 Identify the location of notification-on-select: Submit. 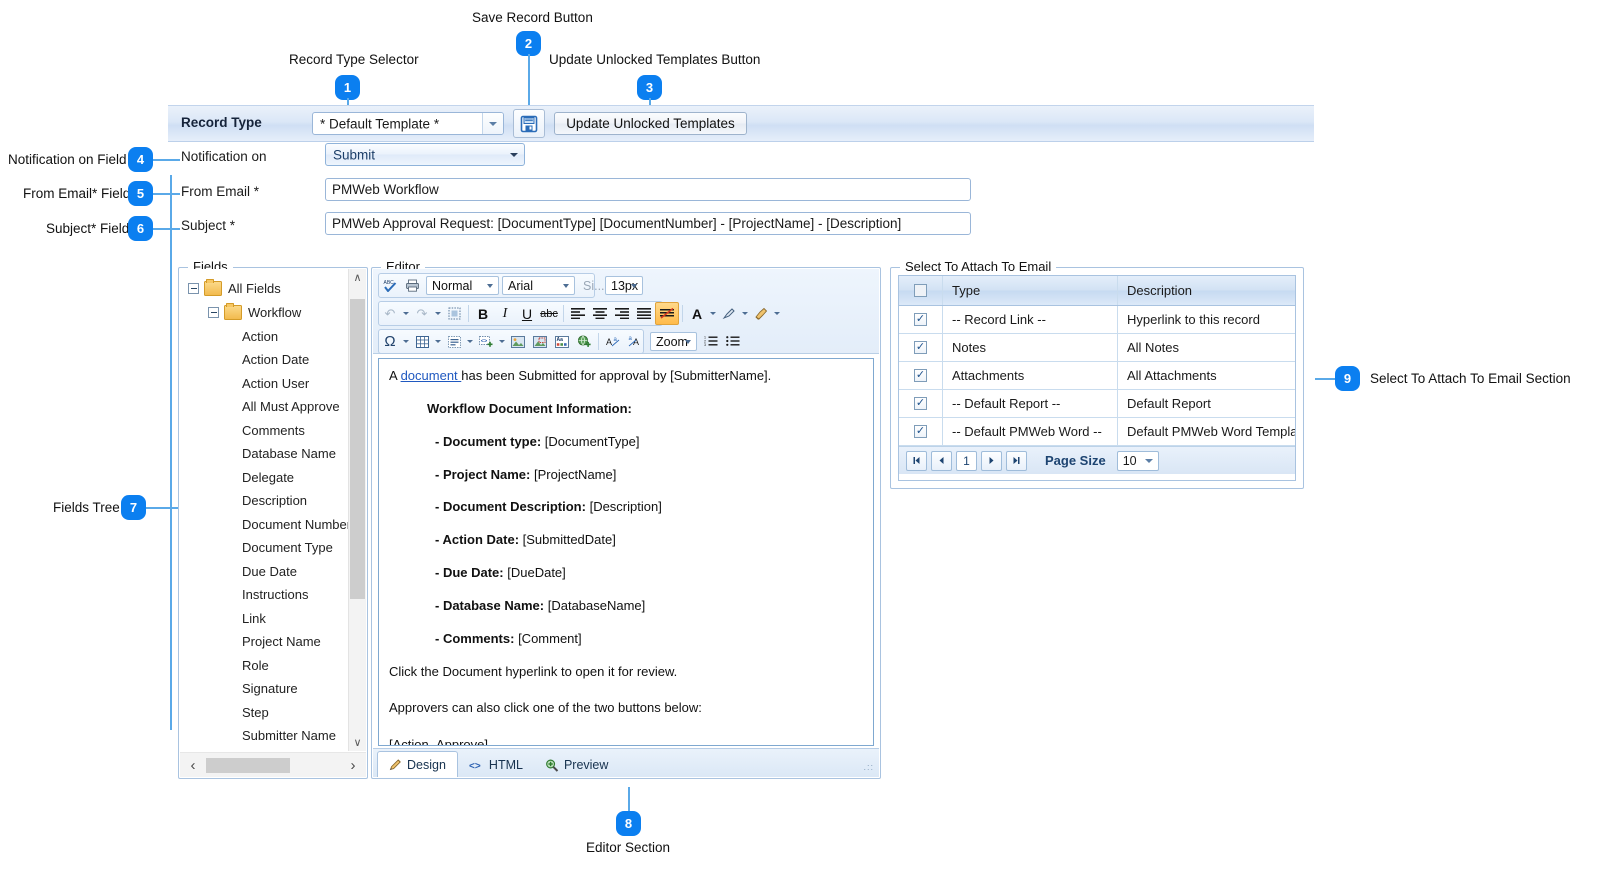
(425, 154).